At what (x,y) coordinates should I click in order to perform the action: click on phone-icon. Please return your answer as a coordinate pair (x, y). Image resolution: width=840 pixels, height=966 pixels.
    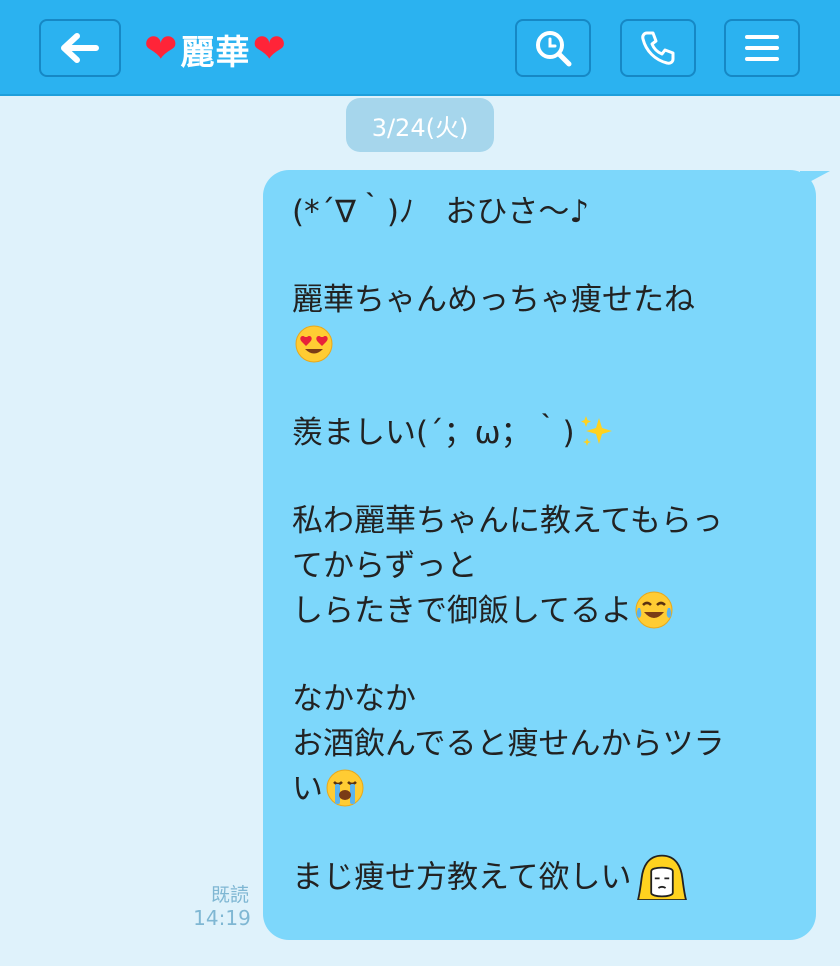
    Looking at the image, I should click on (658, 48).